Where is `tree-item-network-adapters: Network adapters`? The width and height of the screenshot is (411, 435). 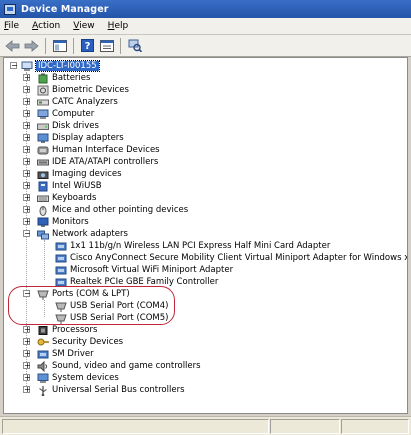 tree-item-network-adapters: Network adapters is located at coordinates (82, 234).